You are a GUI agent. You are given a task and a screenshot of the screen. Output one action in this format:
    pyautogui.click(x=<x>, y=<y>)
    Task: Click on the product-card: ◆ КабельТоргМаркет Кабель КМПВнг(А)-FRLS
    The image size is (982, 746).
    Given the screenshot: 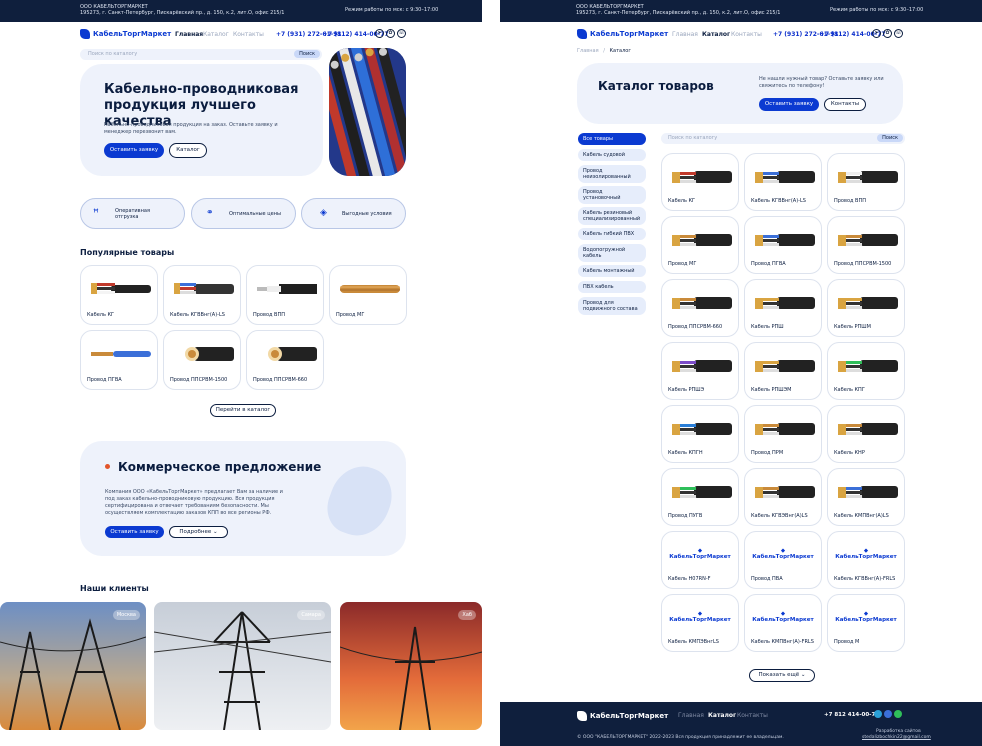 What is the action you would take?
    pyautogui.click(x=783, y=623)
    